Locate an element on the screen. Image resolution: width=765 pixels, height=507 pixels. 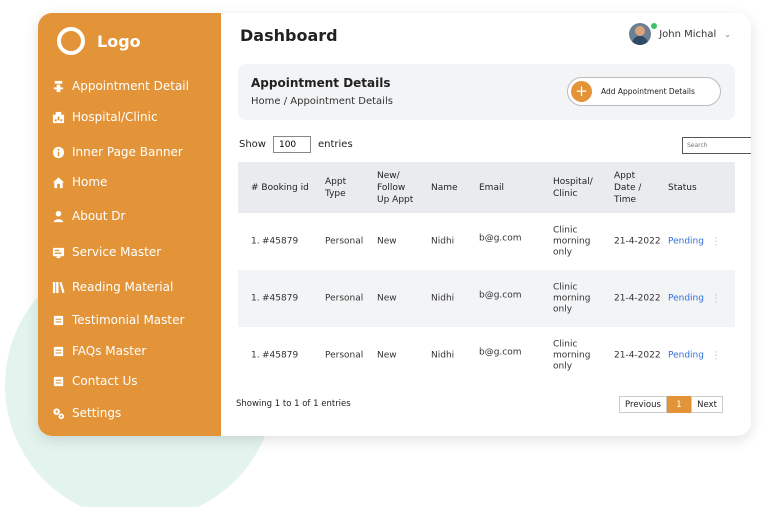
user-menu: John Michal ⌄ is located at coordinates (680, 34).